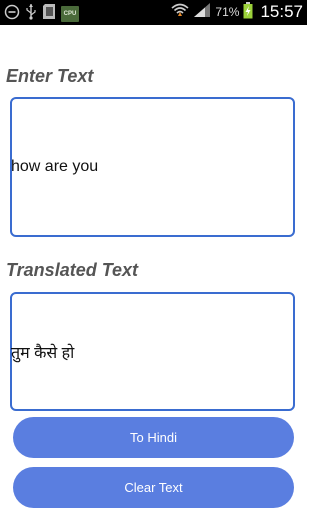  Describe the element at coordinates (180, 12) in the screenshot. I see `wifi-icon` at that location.